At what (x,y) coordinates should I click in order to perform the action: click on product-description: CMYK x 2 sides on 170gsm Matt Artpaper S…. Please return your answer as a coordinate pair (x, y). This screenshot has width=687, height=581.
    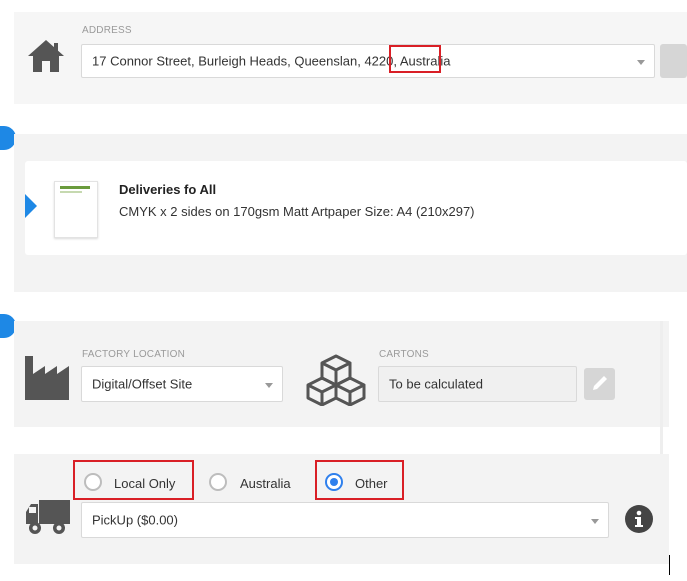
    Looking at the image, I should click on (297, 211).